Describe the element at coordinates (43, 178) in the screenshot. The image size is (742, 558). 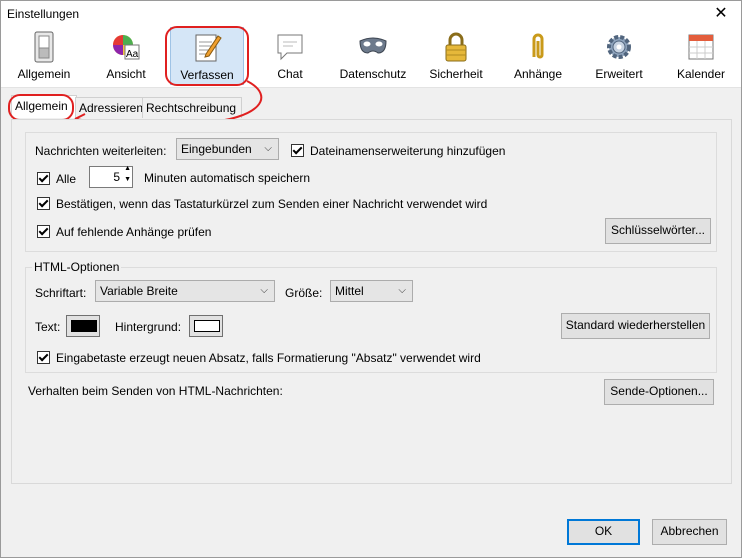
I see `autosave-checkbox` at that location.